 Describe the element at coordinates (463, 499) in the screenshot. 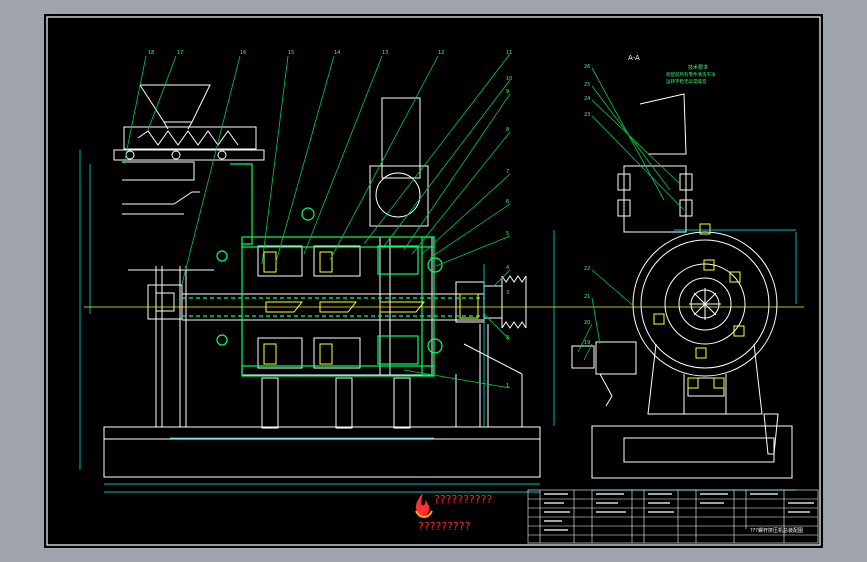

I see `logo-top-text: ??????????` at that location.